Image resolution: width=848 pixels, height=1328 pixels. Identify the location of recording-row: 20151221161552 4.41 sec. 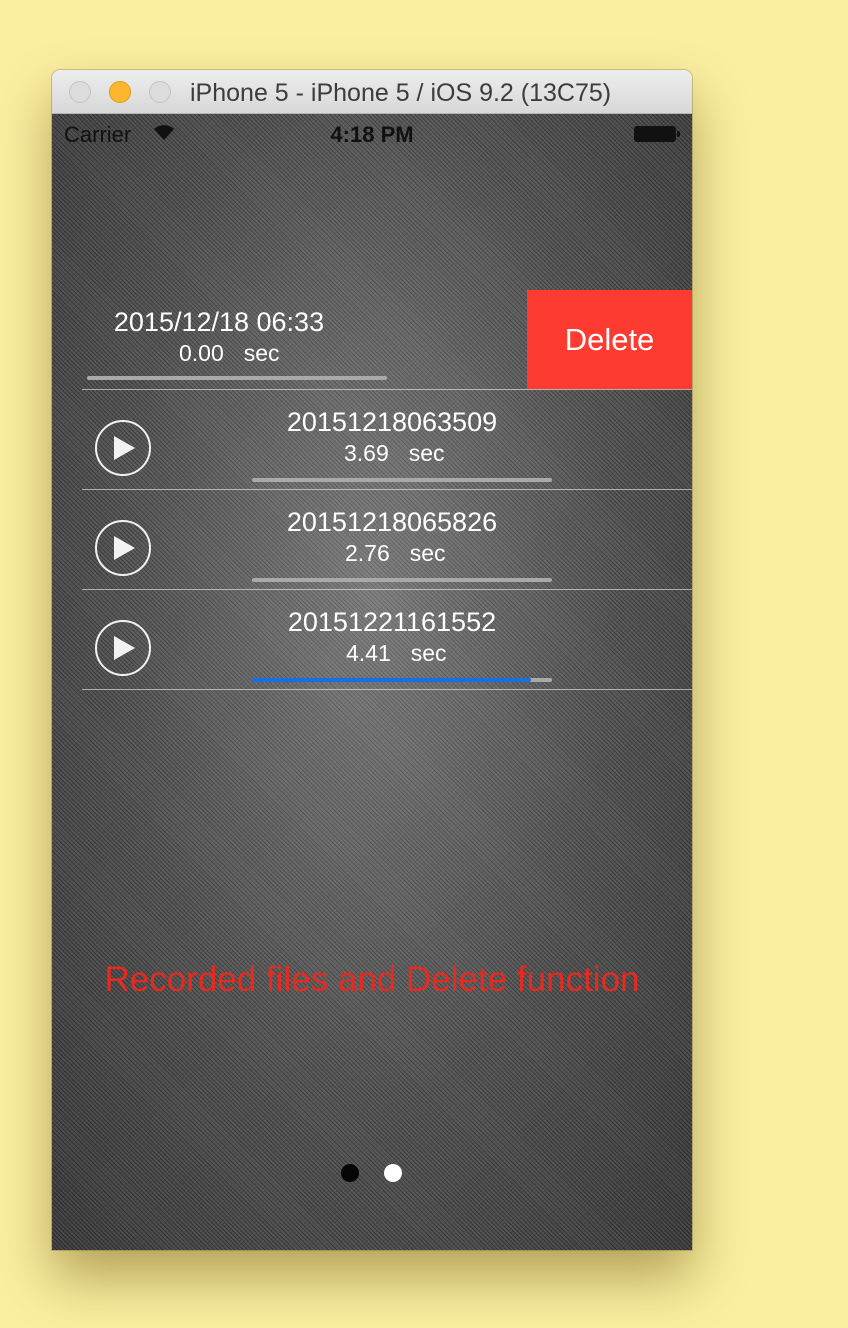
(387, 640).